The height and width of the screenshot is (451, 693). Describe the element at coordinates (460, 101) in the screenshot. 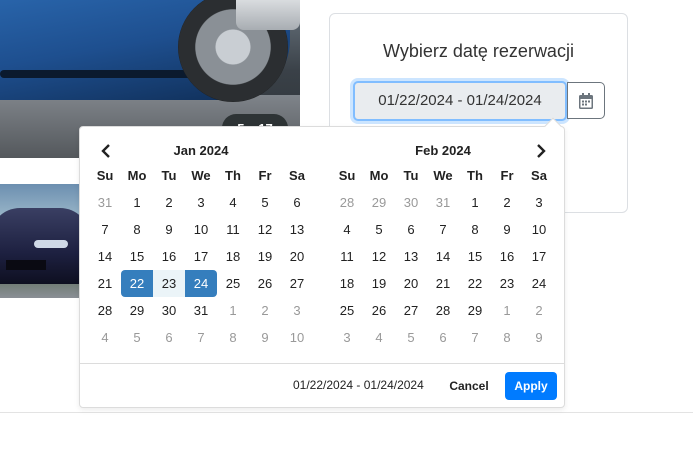

I see `date-range-input: 01/22/2024 - 01/24/2024` at that location.